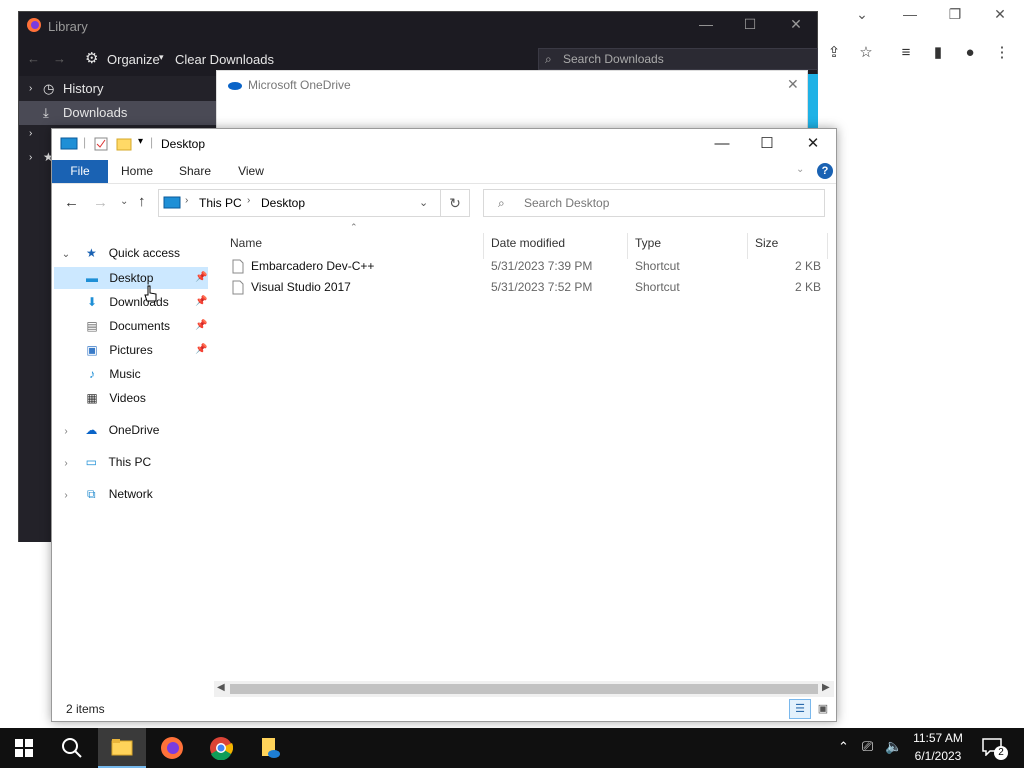  Describe the element at coordinates (313, 266) in the screenshot. I see `file-name: Embarcadero Dev-C++` at that location.